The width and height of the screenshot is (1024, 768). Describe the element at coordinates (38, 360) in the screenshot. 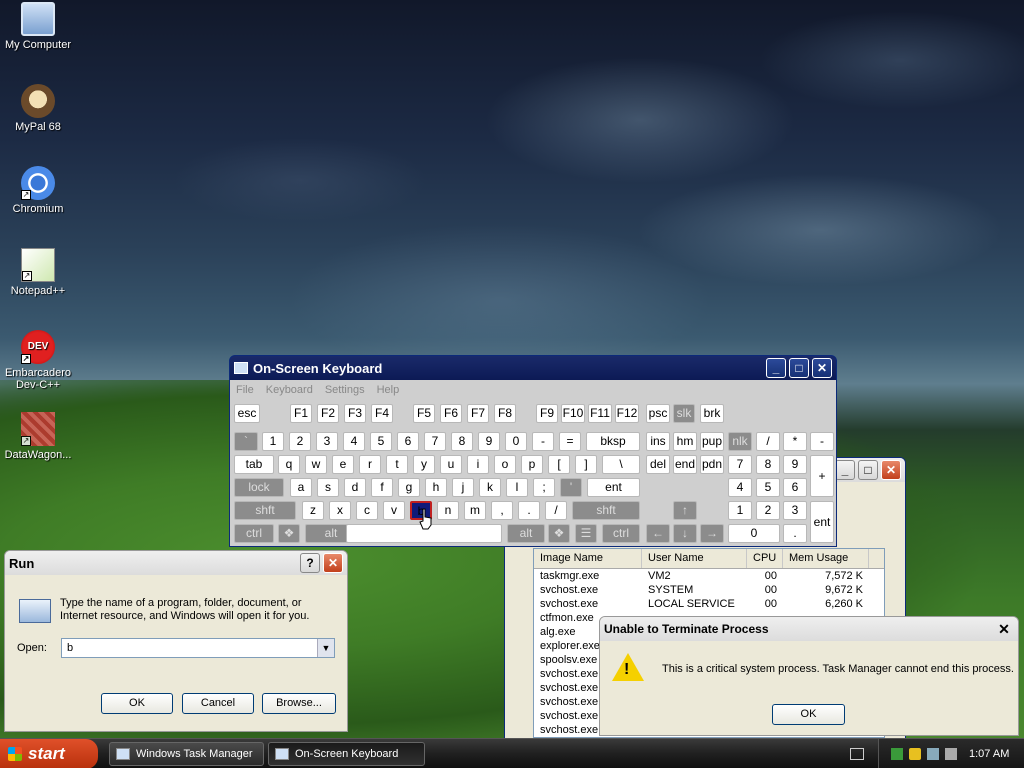

I see `desktop-icon-devcpp: DEV ↗ Embarcadero Dev-C++` at that location.